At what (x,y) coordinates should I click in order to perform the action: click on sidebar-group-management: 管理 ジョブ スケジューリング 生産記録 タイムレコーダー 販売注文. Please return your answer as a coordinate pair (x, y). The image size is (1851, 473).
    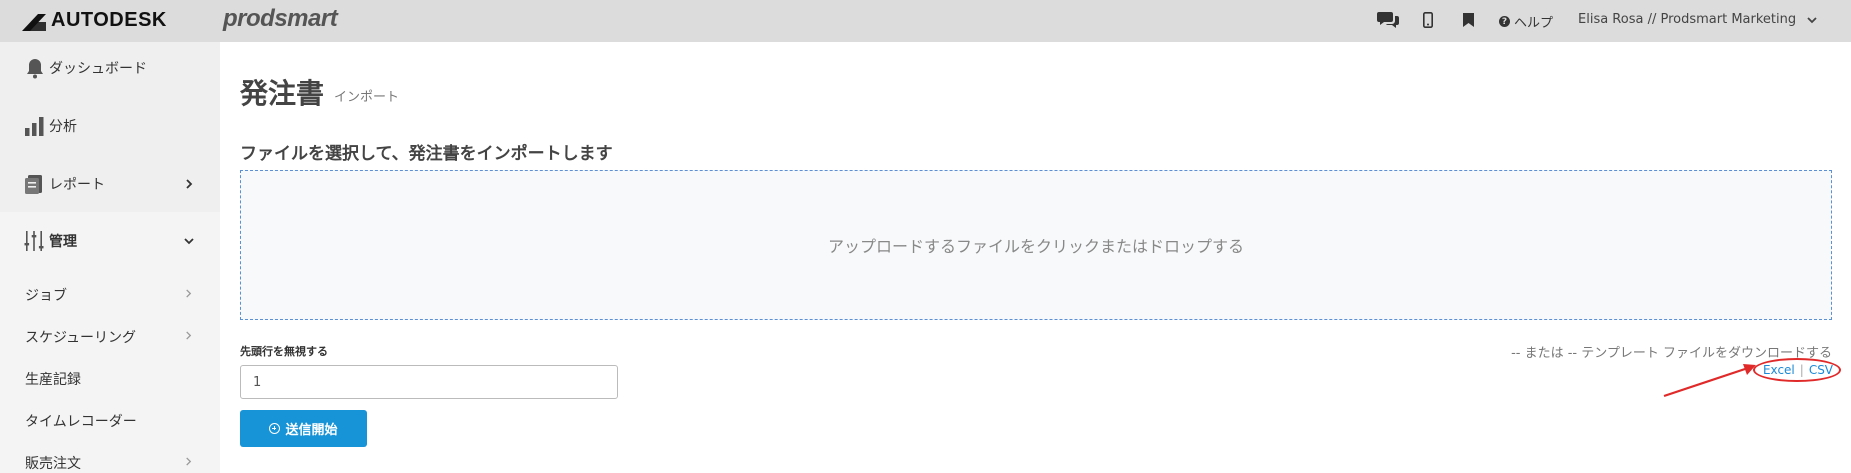
    Looking at the image, I should click on (110, 342).